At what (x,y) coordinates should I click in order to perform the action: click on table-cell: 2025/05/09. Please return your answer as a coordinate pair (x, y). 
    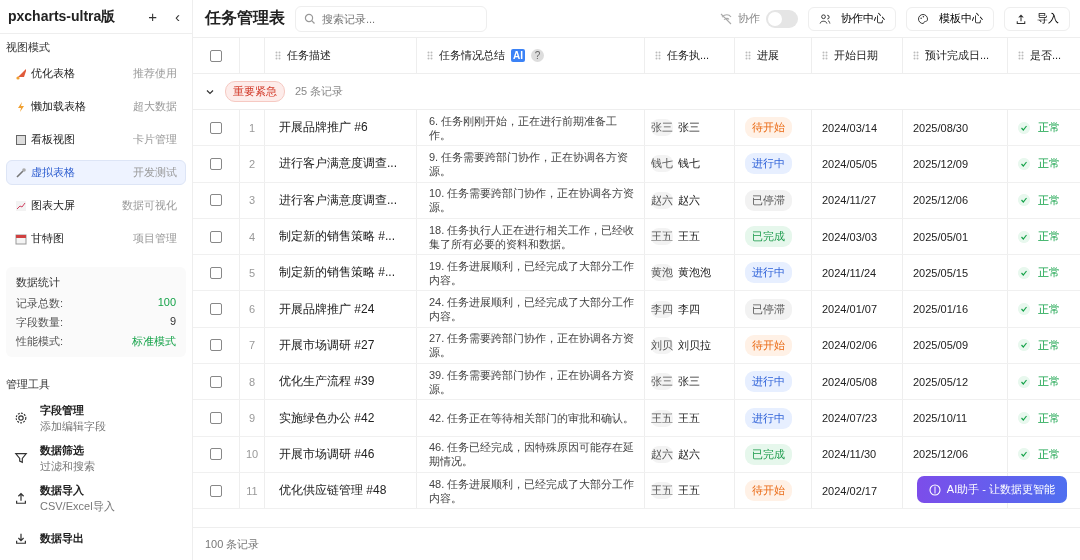
    Looking at the image, I should click on (941, 345).